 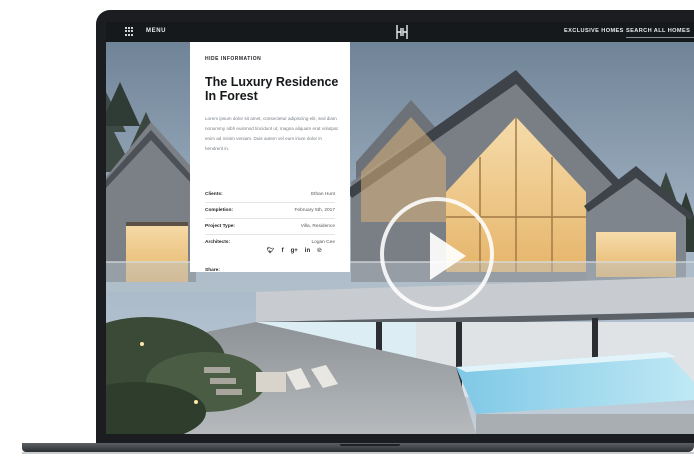 I want to click on detail-row-project-type: Project Type: Villa, Residence, so click(x=270, y=227).